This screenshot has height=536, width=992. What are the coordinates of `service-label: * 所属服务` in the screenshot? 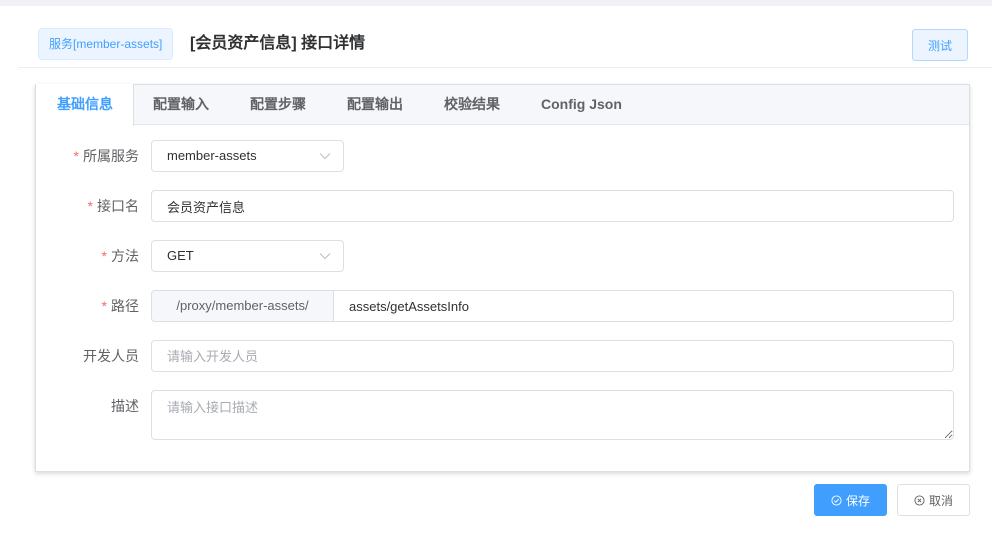 It's located at (106, 156).